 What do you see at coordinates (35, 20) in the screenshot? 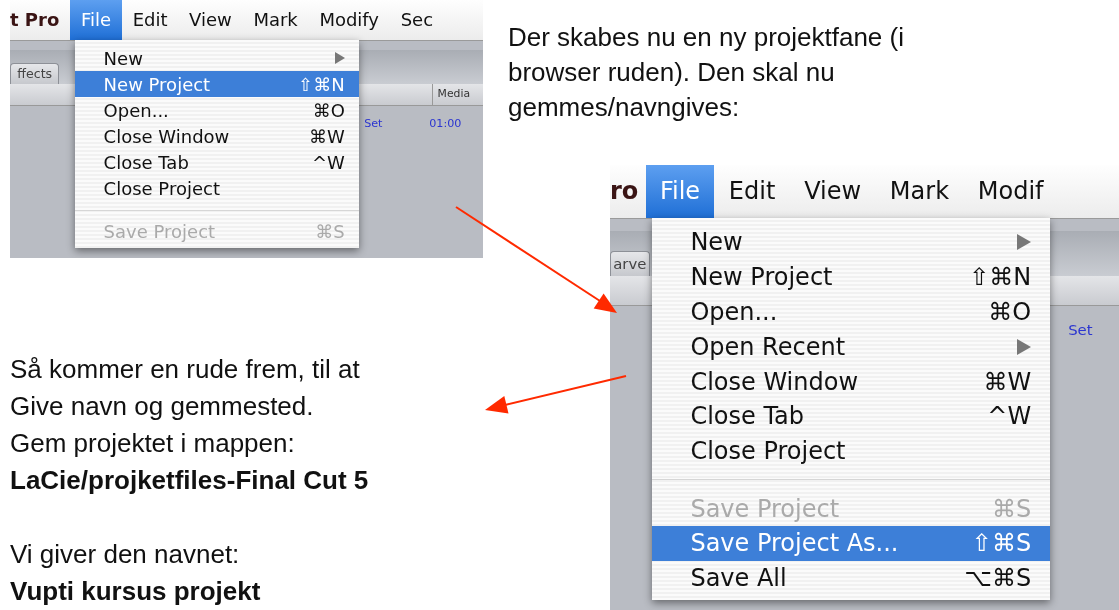
I see `app-name: t Pro` at bounding box center [35, 20].